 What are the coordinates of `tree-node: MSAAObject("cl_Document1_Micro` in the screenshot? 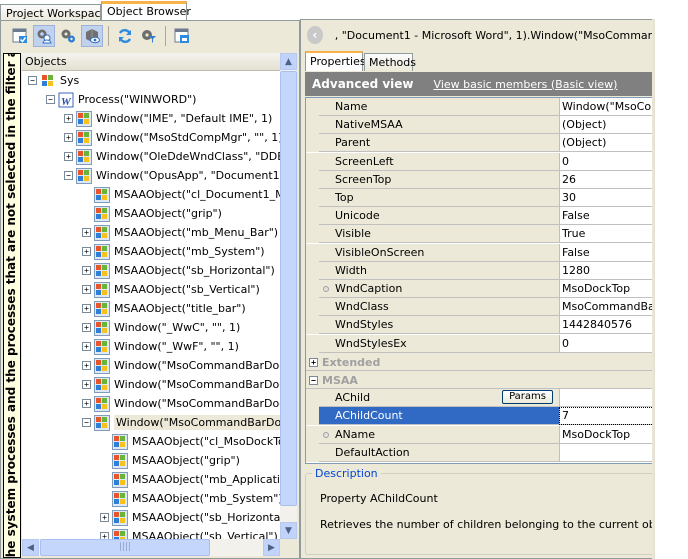 It's located at (181, 194).